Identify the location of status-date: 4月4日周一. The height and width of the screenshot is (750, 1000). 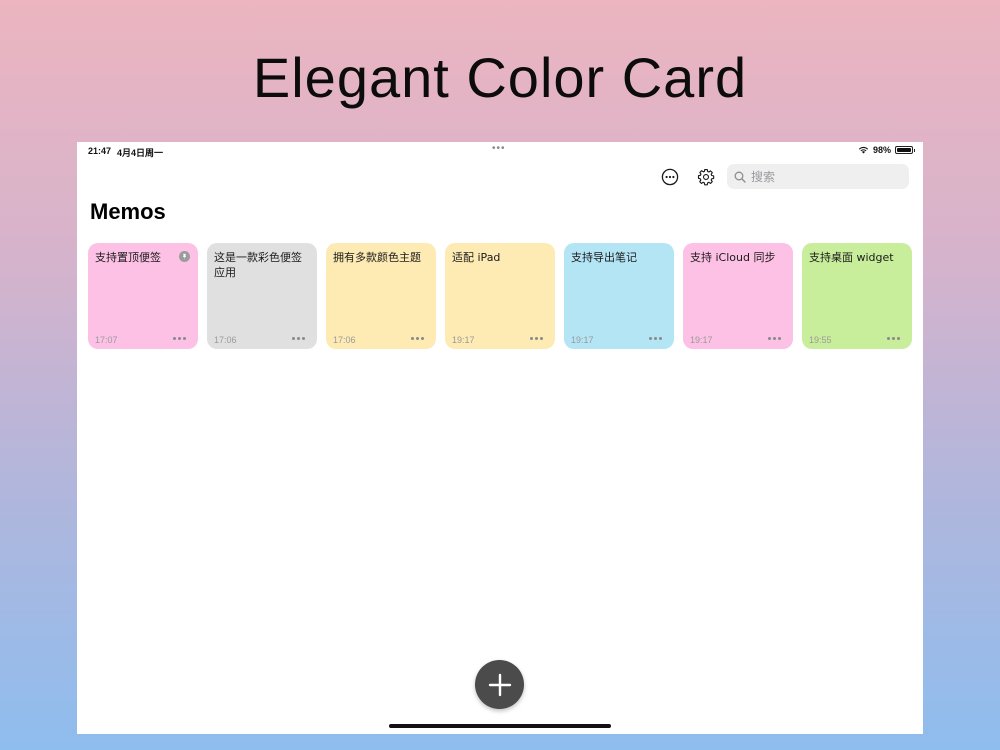
(140, 153).